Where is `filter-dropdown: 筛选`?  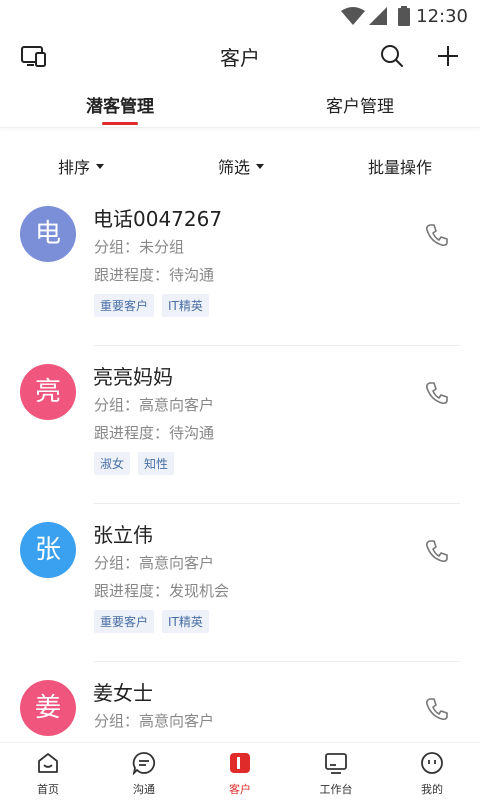
filter-dropdown: 筛选 is located at coordinates (241, 166).